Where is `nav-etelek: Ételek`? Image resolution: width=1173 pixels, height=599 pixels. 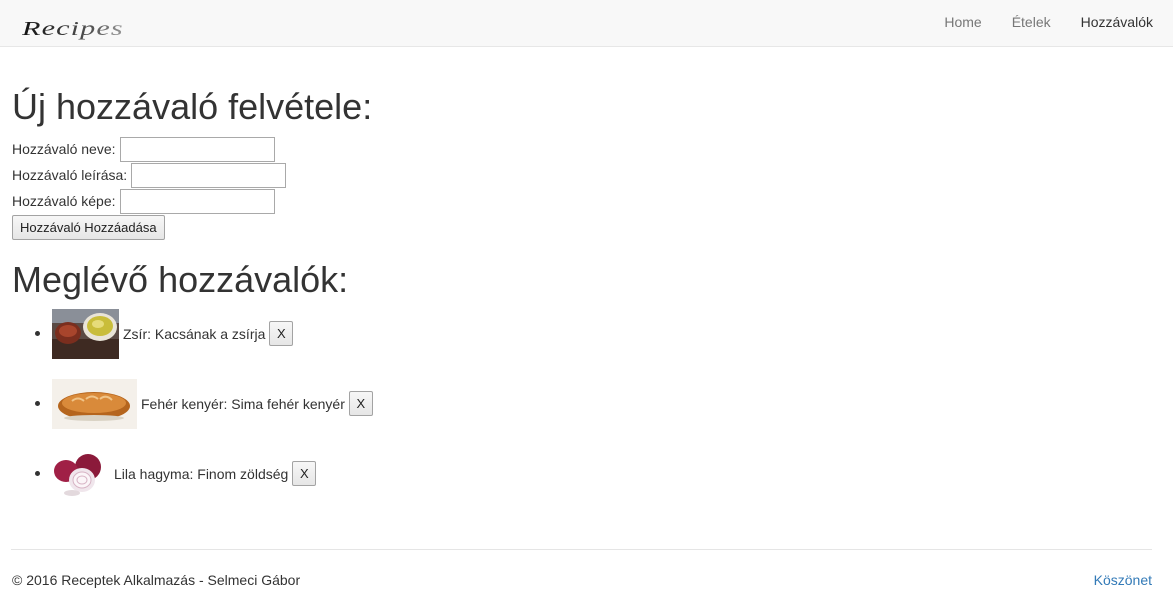
nav-etelek: Ételek is located at coordinates (1031, 22).